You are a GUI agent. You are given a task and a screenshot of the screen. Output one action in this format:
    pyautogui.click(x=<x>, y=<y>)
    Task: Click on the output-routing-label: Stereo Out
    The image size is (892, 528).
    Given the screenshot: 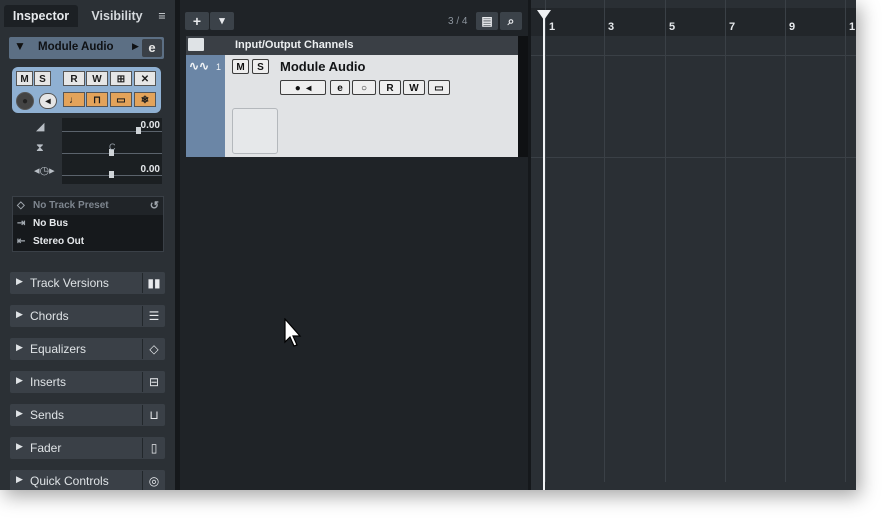 What is the action you would take?
    pyautogui.click(x=59, y=241)
    